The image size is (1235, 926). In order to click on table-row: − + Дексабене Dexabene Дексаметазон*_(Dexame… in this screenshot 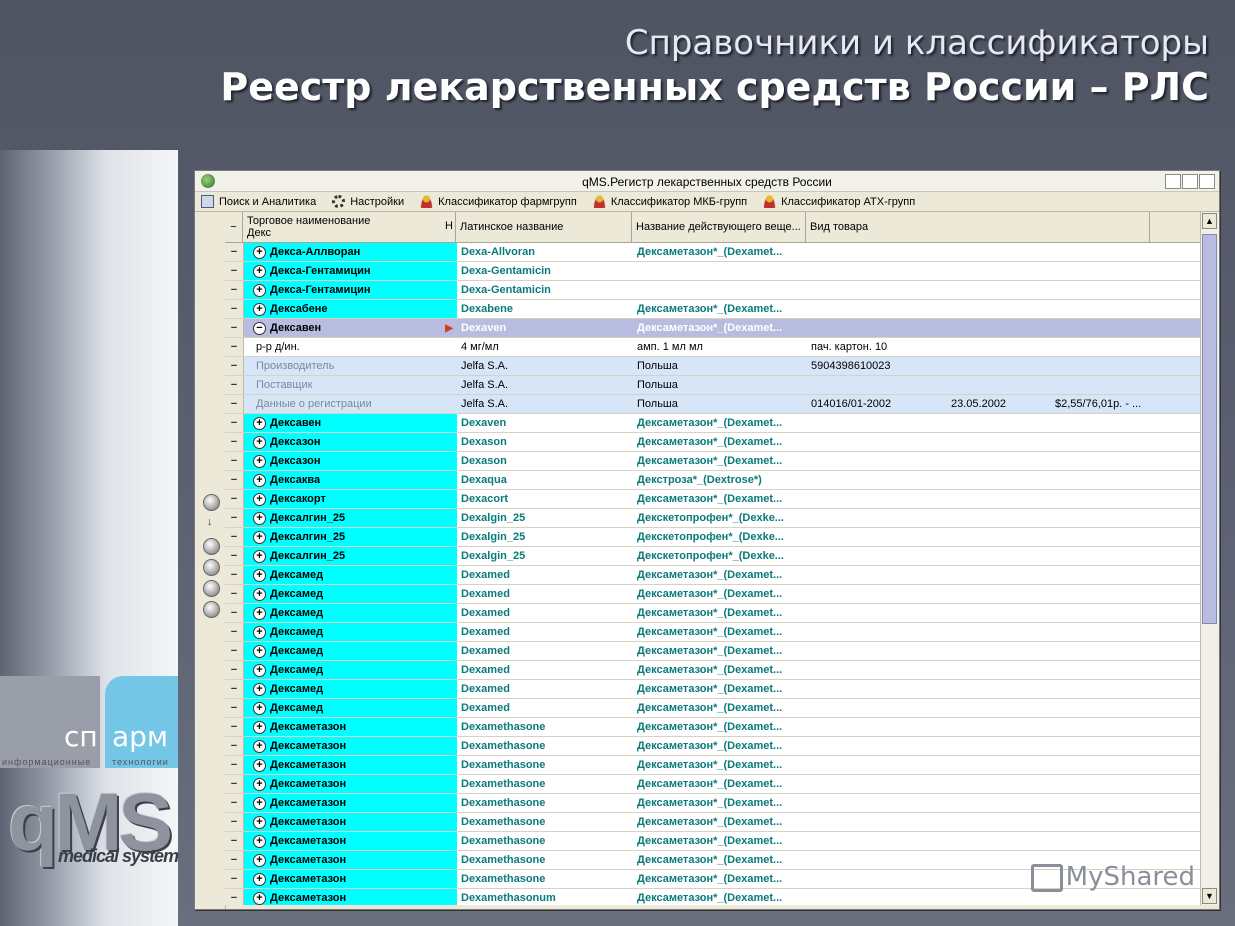, I will do `click(713, 309)`.